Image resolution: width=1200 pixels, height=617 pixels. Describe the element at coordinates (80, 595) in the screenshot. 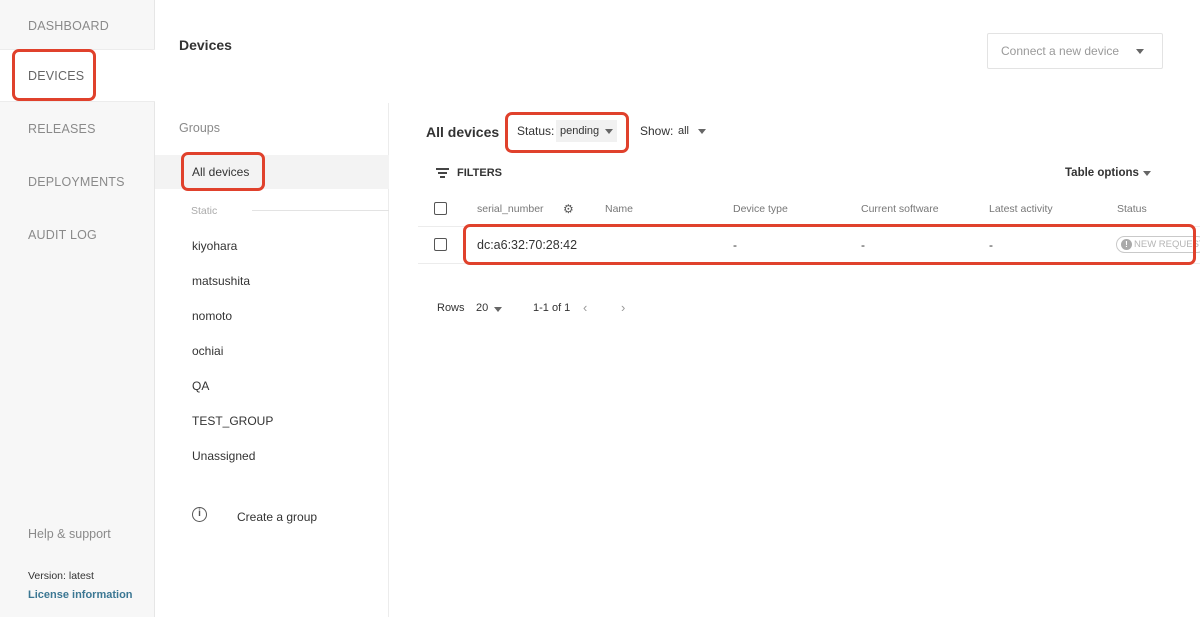

I see `license-information-link: License information` at that location.